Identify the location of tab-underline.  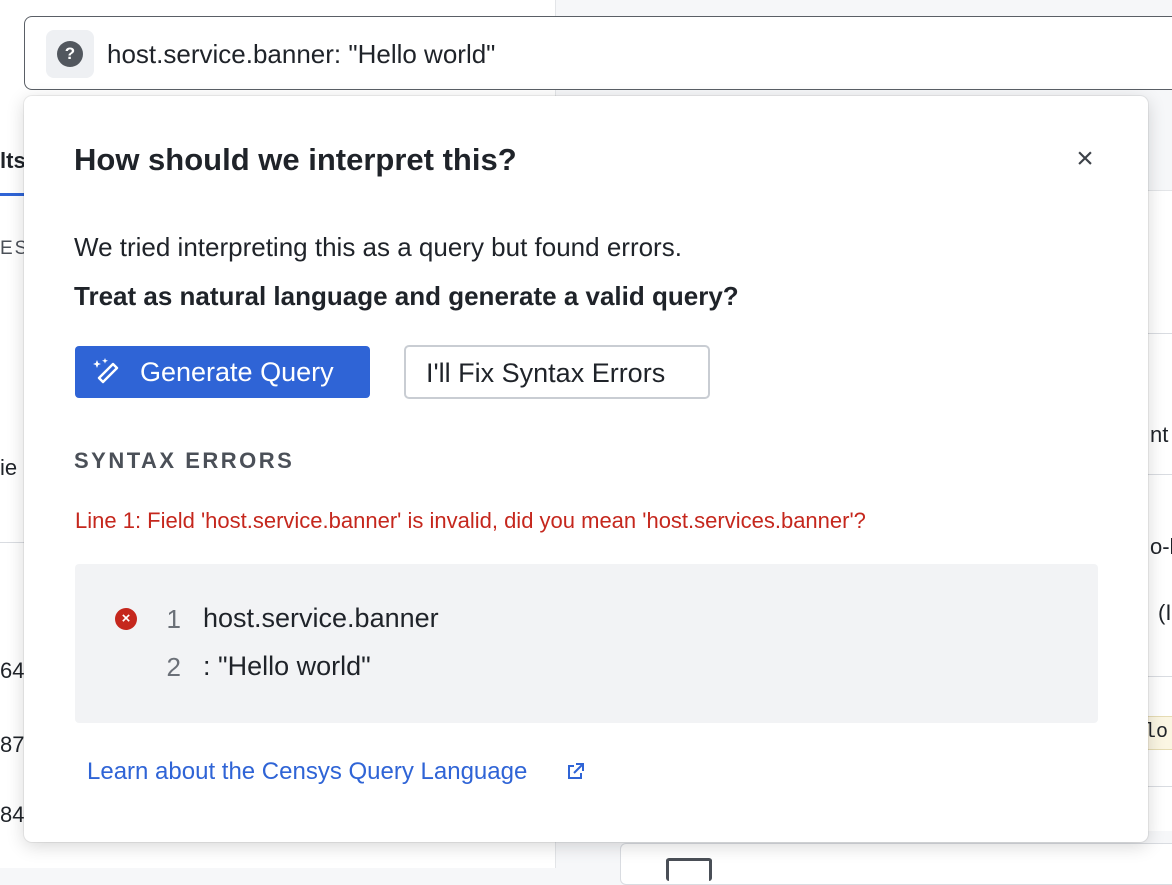
(13, 194).